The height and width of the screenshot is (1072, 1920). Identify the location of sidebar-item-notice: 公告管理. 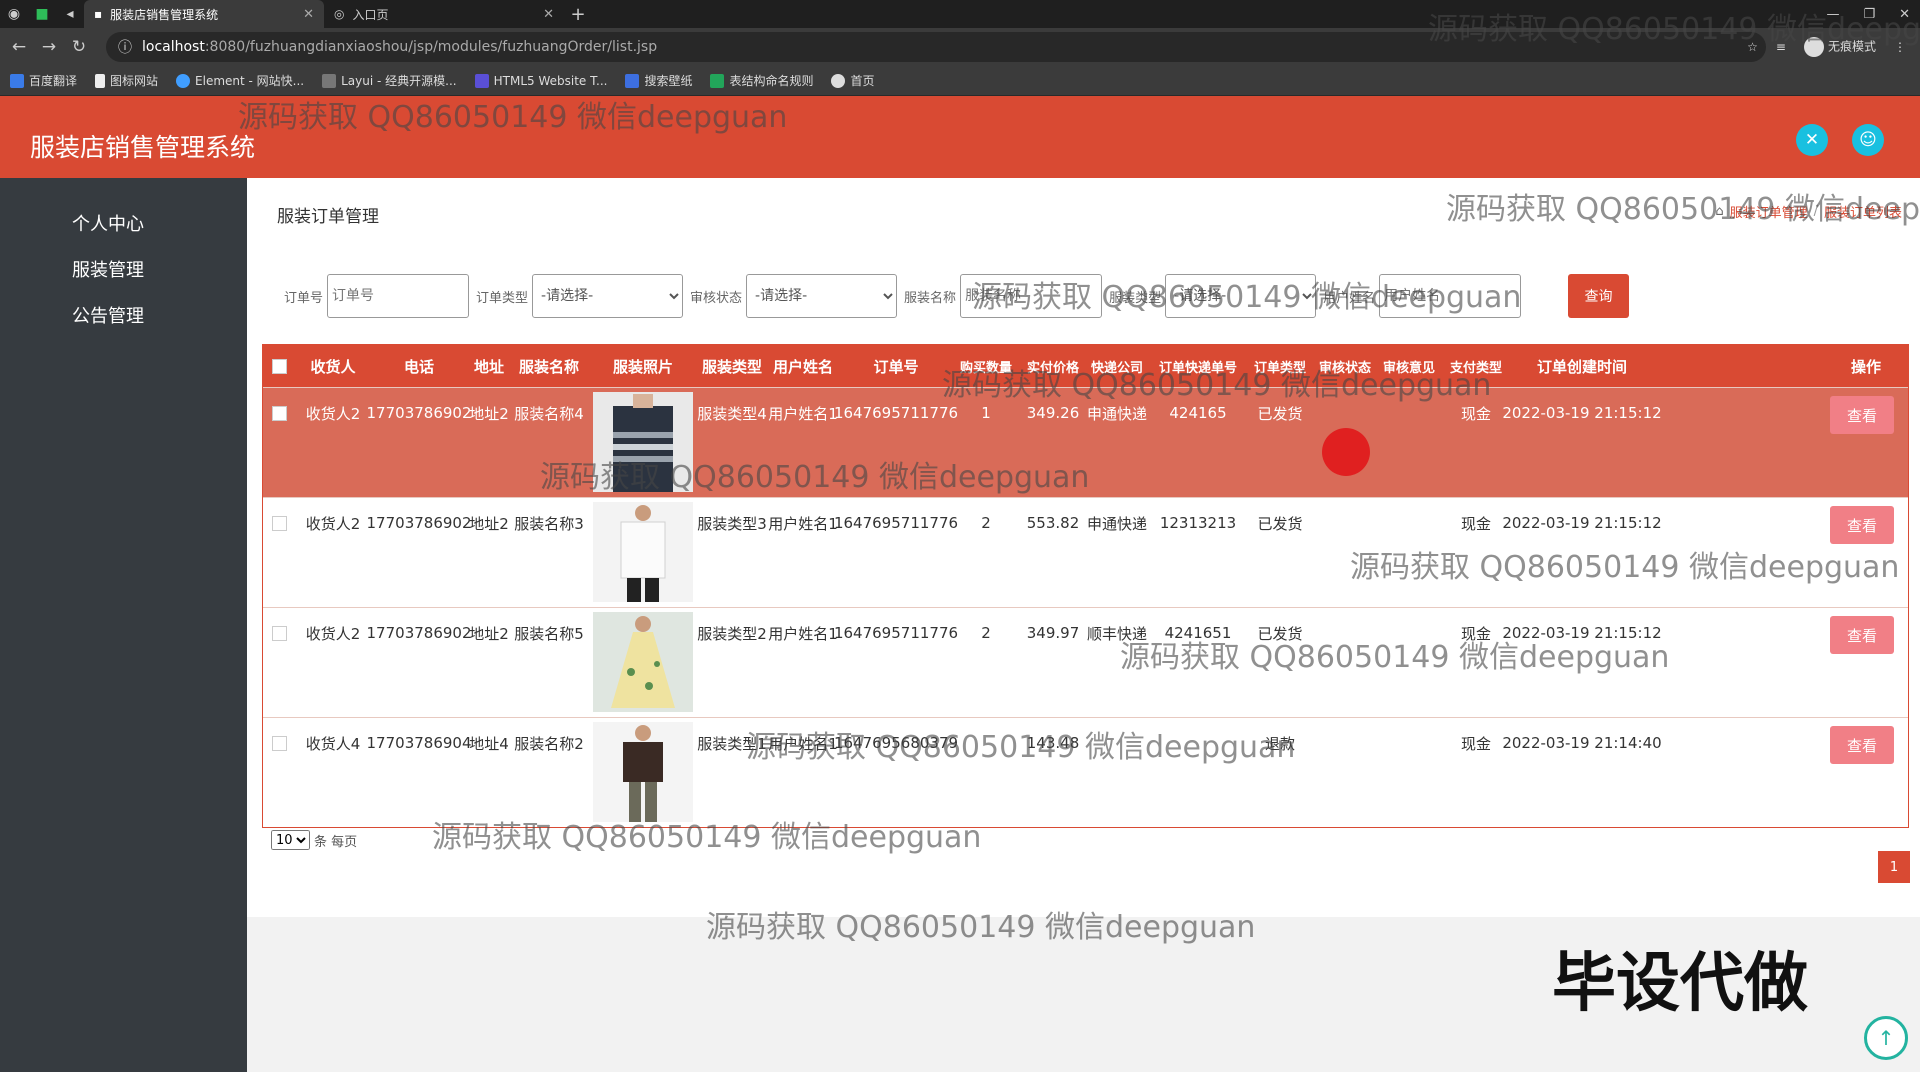
(108, 315).